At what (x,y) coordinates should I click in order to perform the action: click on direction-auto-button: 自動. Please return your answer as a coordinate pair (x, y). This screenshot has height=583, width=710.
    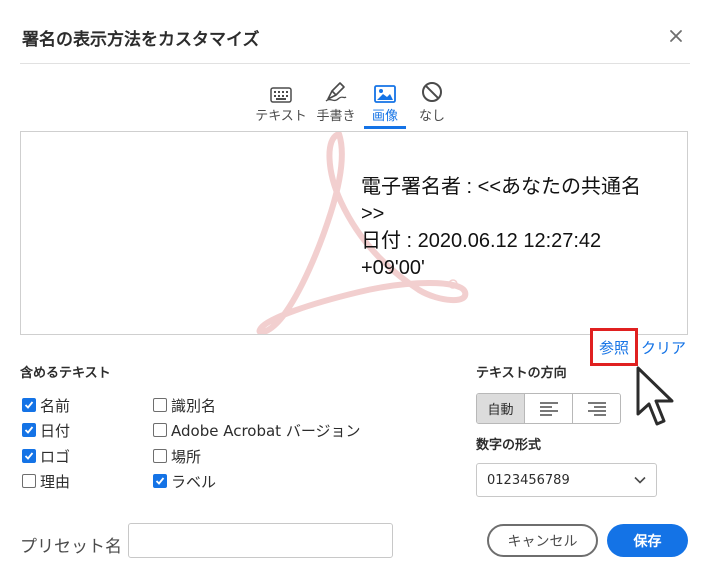
    Looking at the image, I should click on (501, 408).